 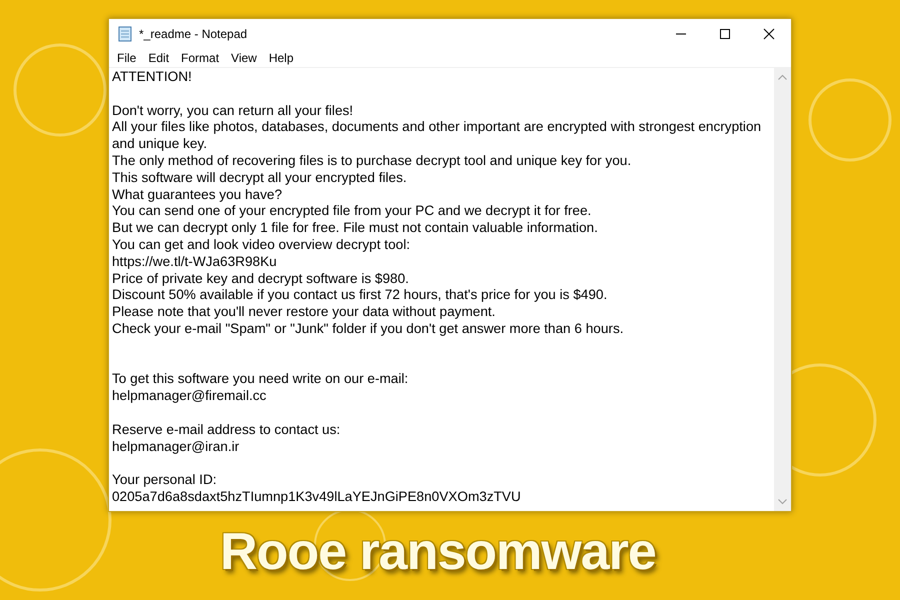 I want to click on window-title: *_readme - Notepad, so click(x=193, y=33).